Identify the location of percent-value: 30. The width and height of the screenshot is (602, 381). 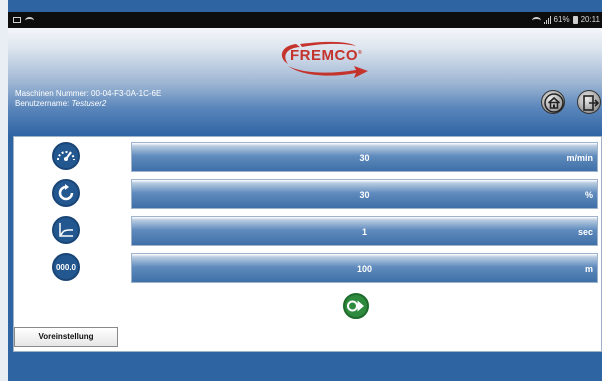
(364, 195).